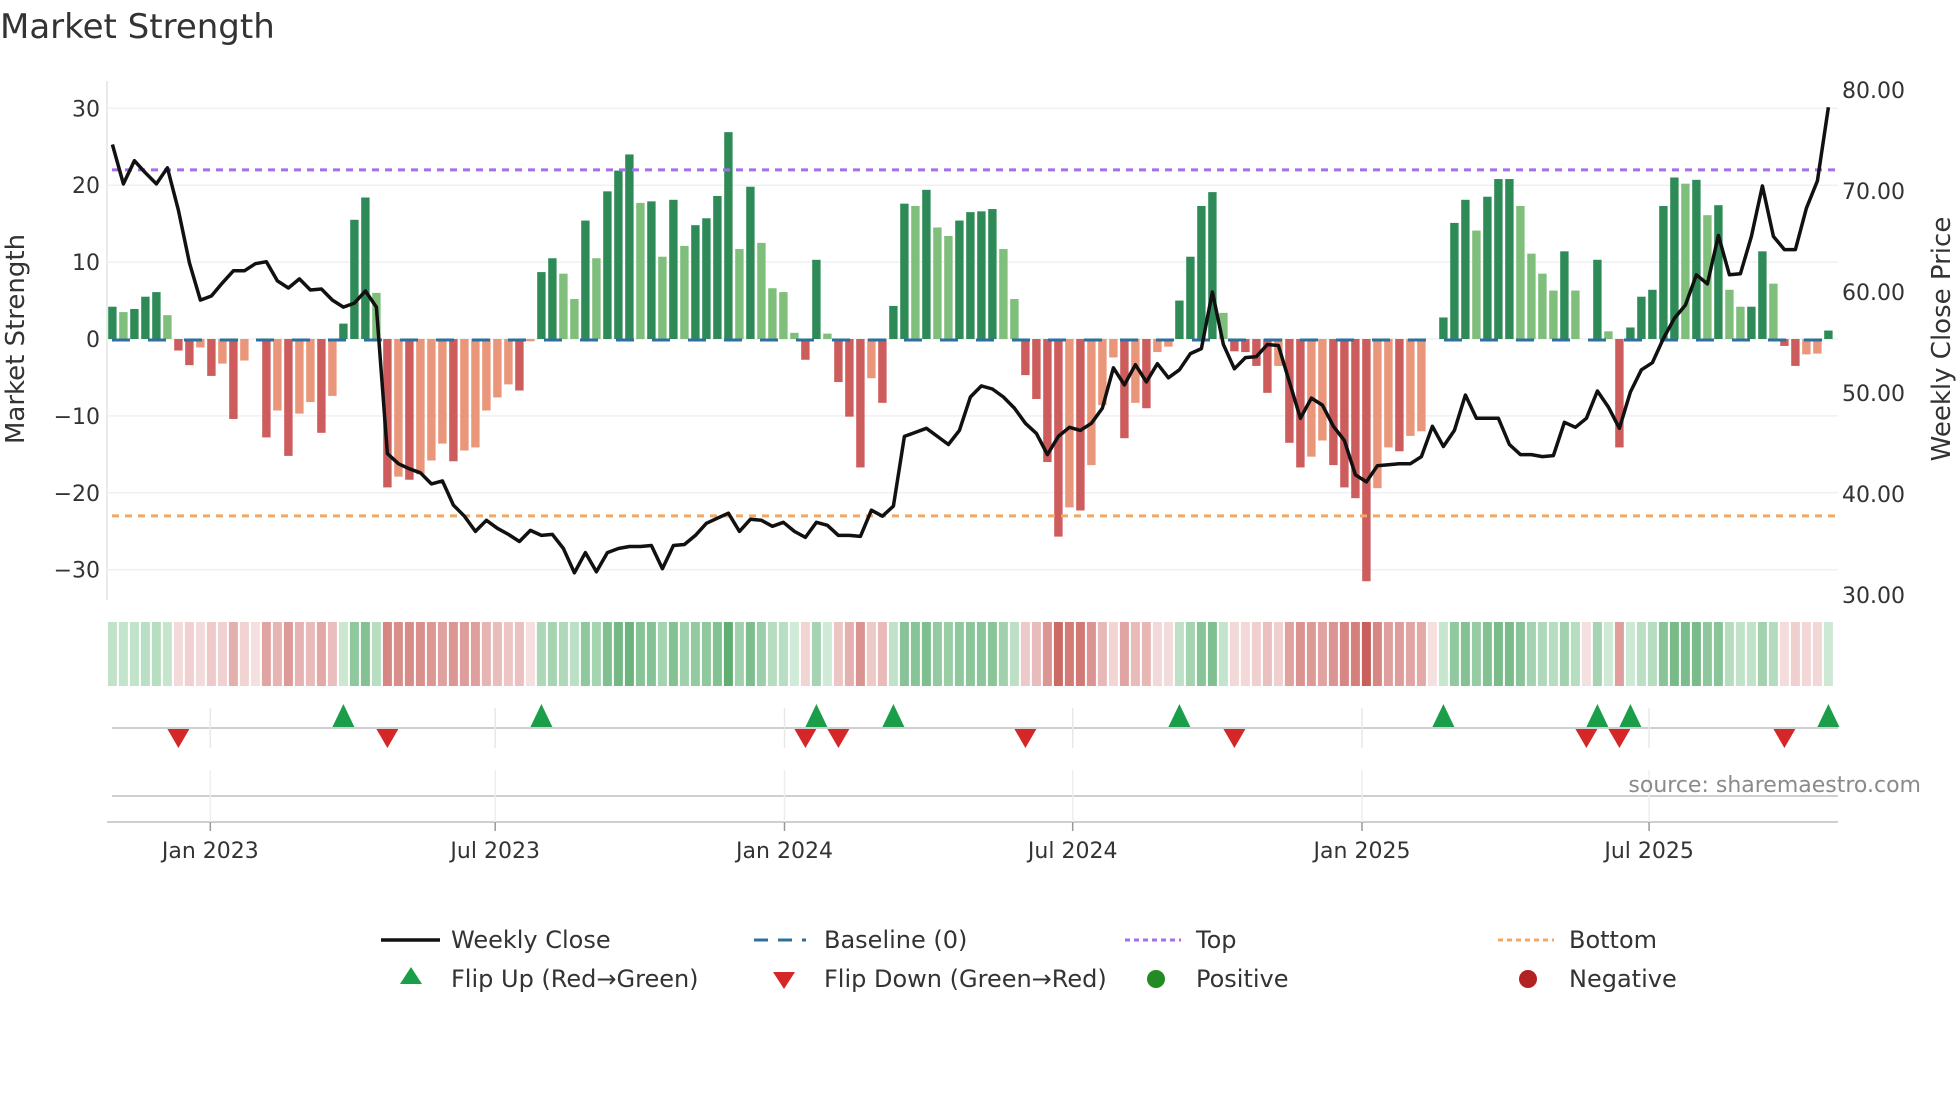 This screenshot has height=1102, width=1960. What do you see at coordinates (970, 654) in the screenshot?
I see `strength-heat-strip` at bounding box center [970, 654].